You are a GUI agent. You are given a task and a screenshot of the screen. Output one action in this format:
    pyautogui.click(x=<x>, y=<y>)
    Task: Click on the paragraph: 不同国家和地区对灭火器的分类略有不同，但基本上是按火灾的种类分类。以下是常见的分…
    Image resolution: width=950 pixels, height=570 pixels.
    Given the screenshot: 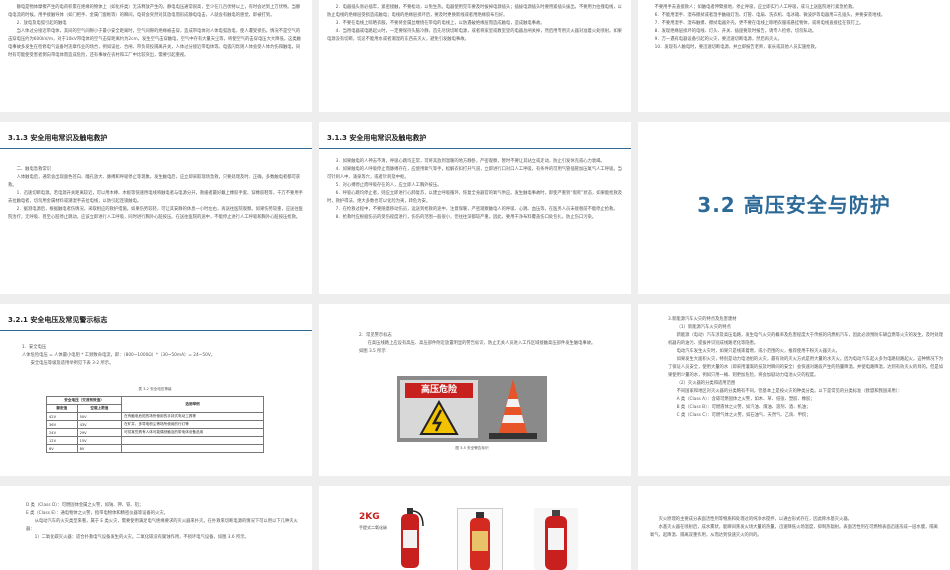 What is the action you would take?
    pyautogui.click(x=789, y=391)
    